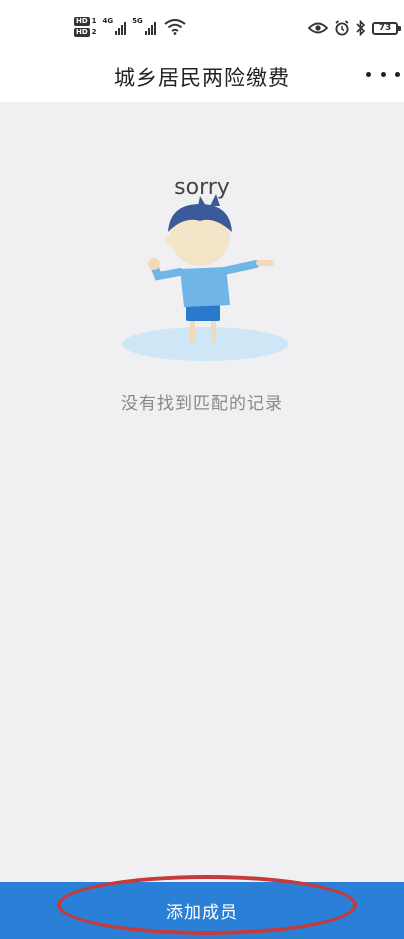 The height and width of the screenshot is (939, 404). Describe the element at coordinates (202, 187) in the screenshot. I see `sorry-text: sorry` at that location.